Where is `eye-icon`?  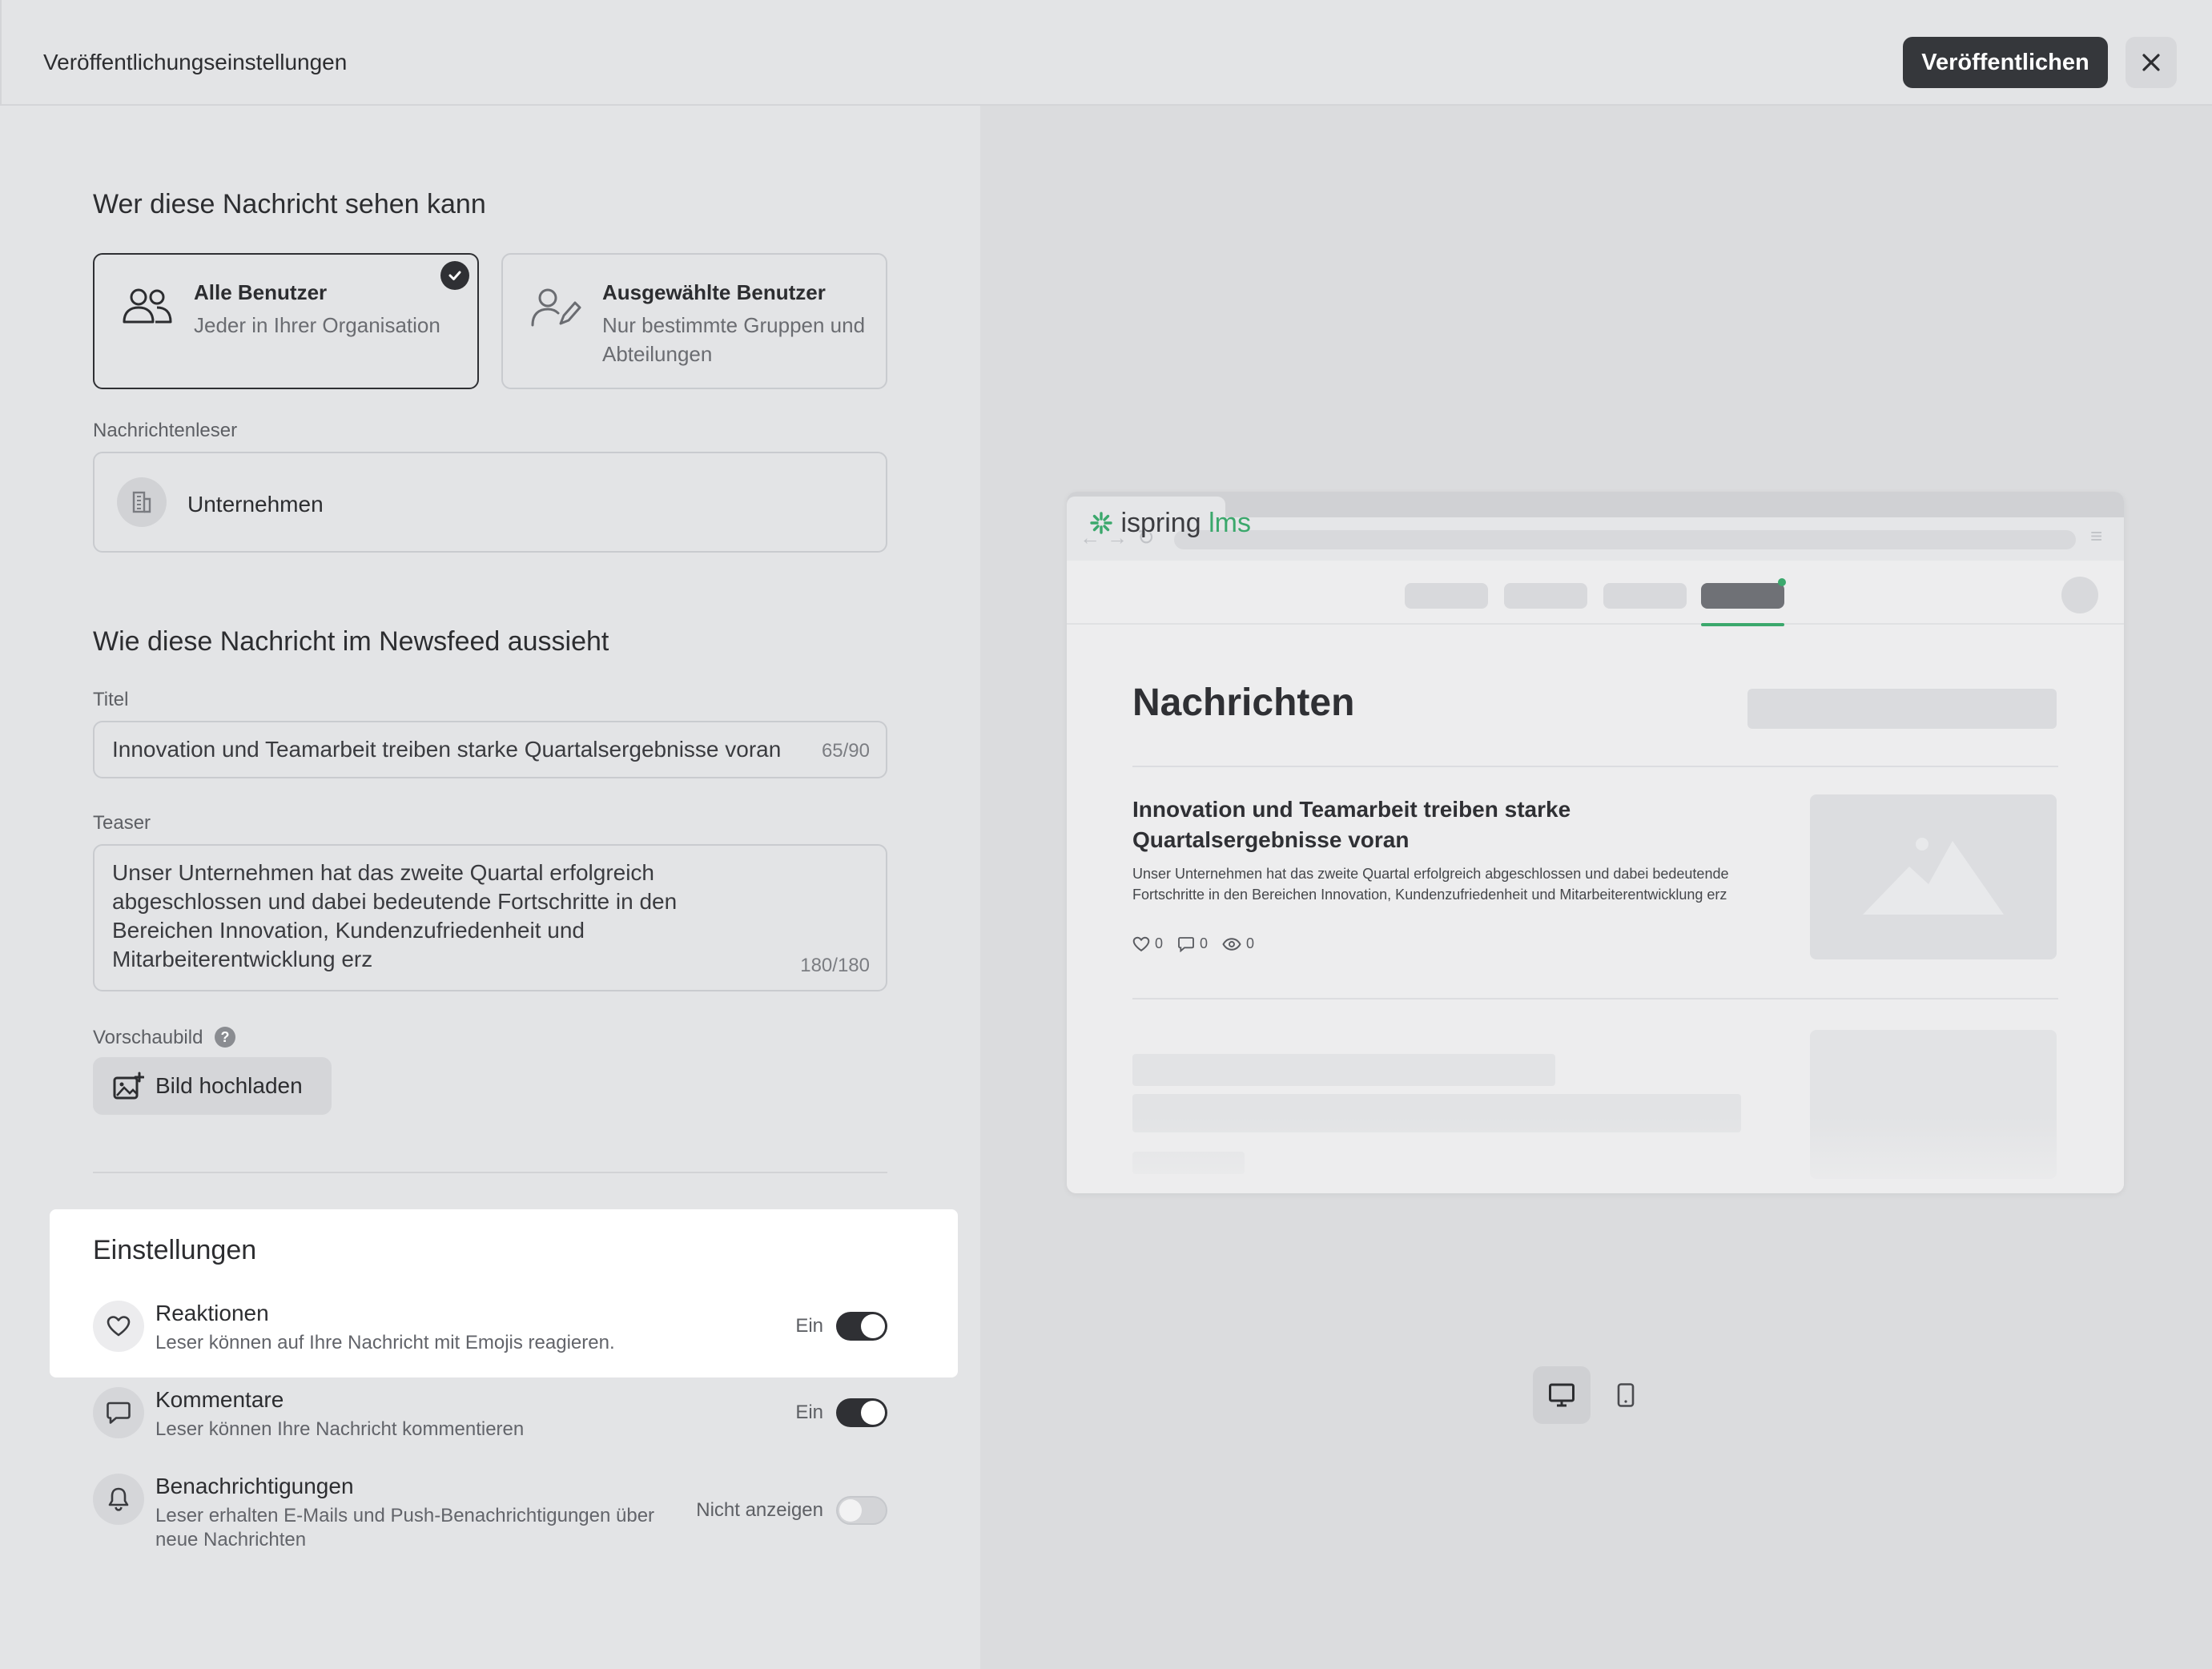
eye-icon is located at coordinates (1232, 944).